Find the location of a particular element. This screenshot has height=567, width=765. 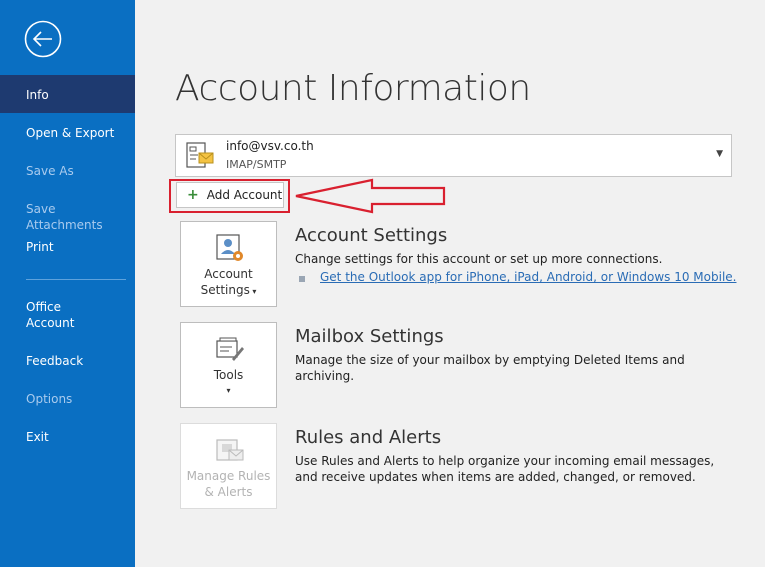

nav-exit: Exit is located at coordinates (67, 437).